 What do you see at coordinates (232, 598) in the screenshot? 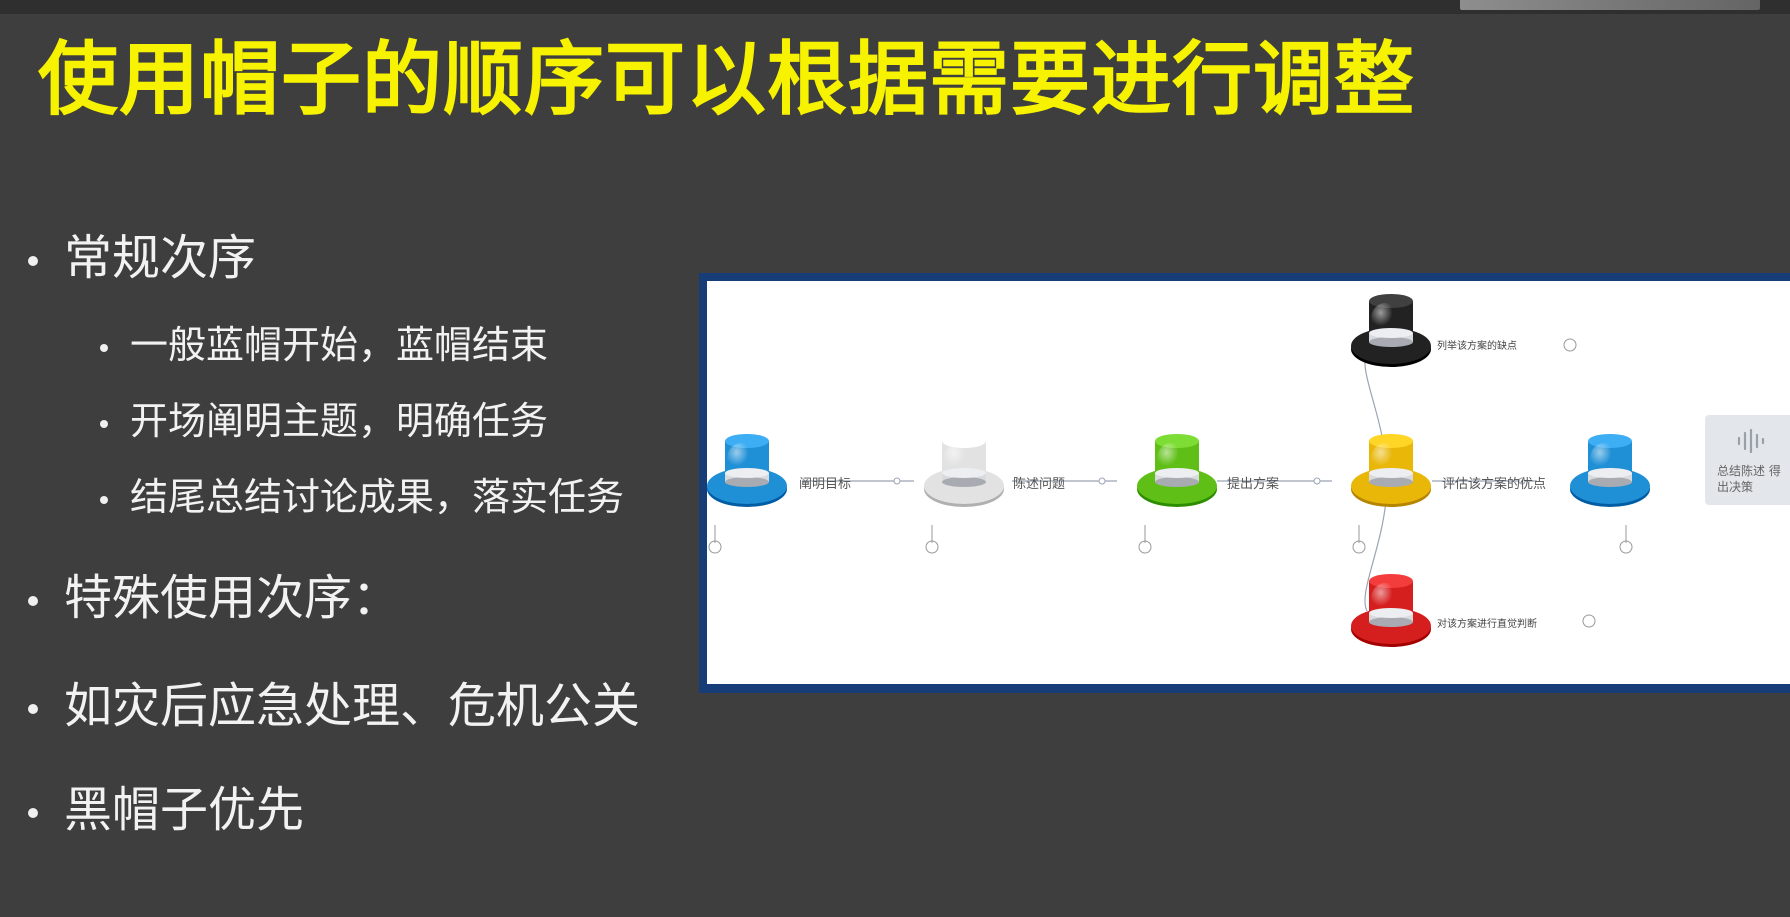
I see `bullet-text: 特殊使用次序：` at bounding box center [232, 598].